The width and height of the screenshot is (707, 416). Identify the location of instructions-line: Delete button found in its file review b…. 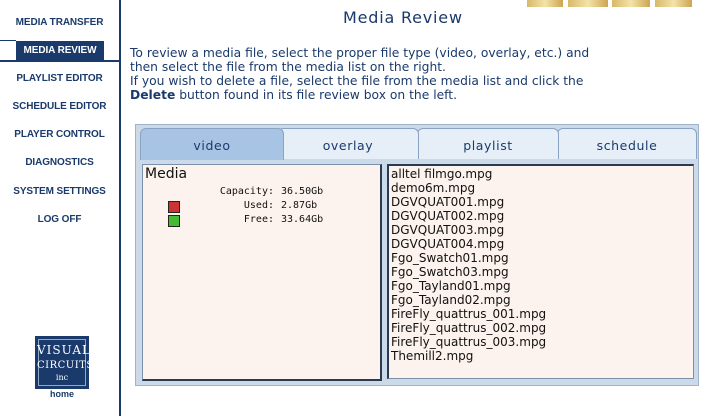
(415, 95).